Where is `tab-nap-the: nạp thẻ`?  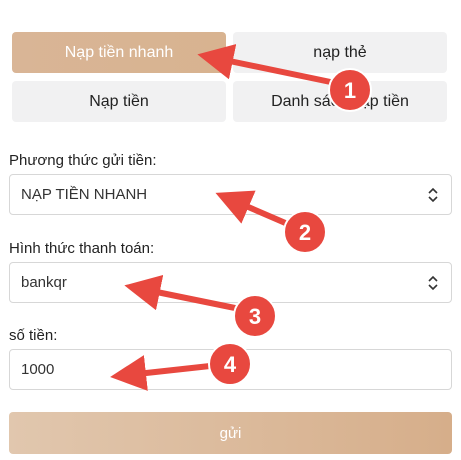 tab-nap-the: nạp thẻ is located at coordinates (340, 52).